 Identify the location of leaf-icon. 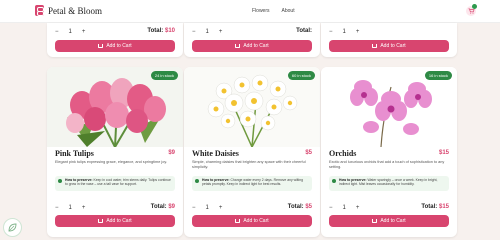
(12, 227).